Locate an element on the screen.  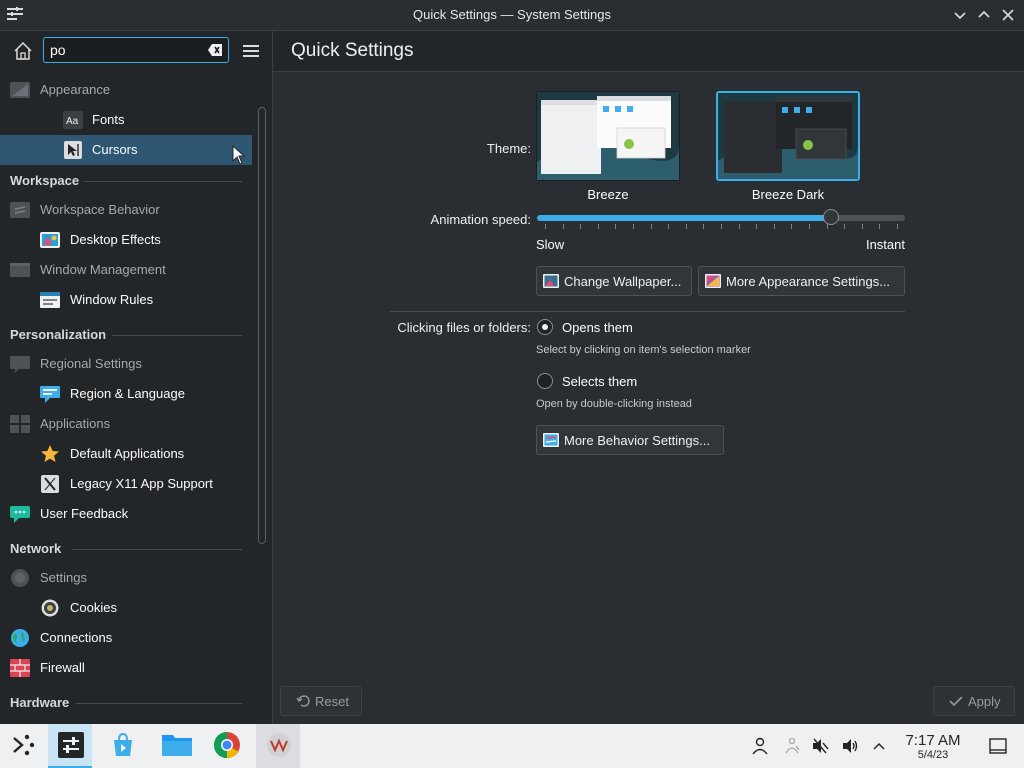
sidebar-item-label: Fonts is located at coordinates (108, 119).